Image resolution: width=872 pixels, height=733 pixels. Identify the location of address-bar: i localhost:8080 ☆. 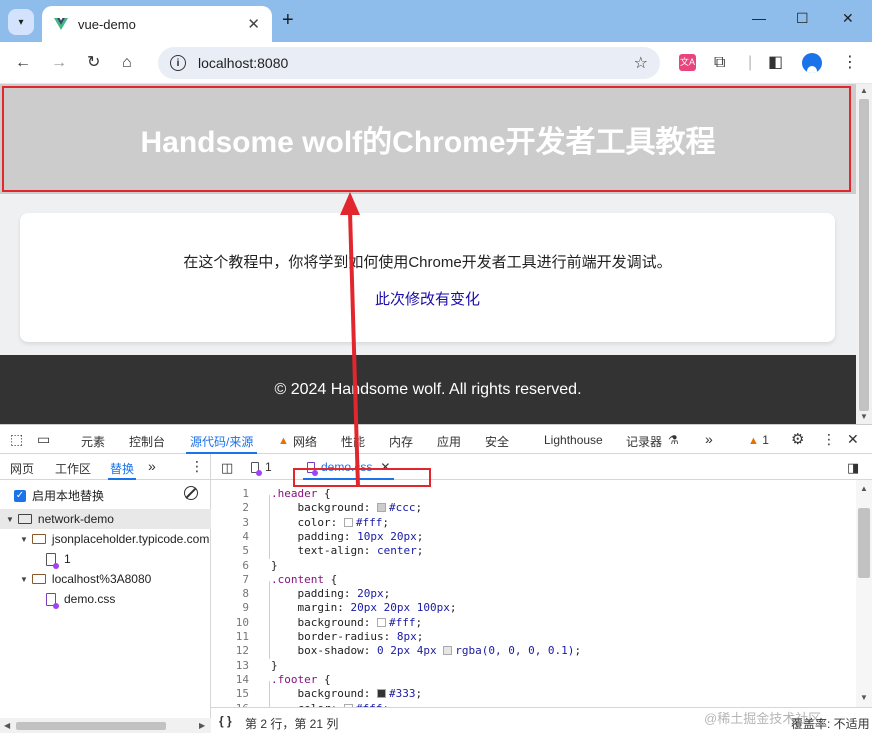
(409, 63).